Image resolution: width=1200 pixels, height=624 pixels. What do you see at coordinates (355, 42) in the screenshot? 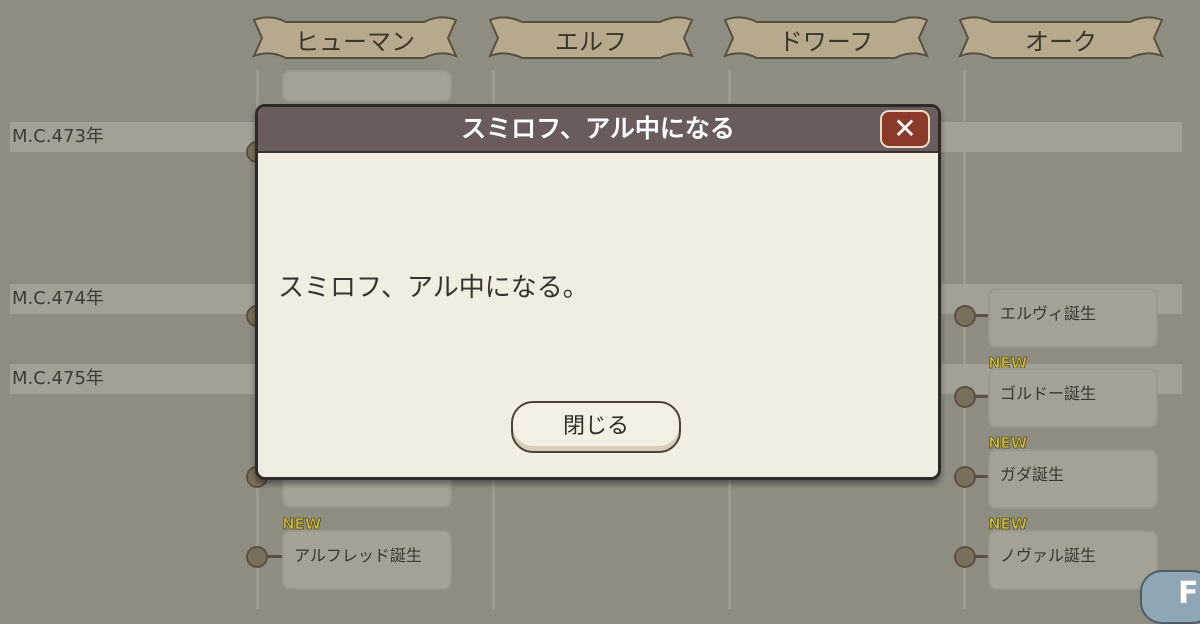
I see `tab-human-label: ヒューマン` at bounding box center [355, 42].